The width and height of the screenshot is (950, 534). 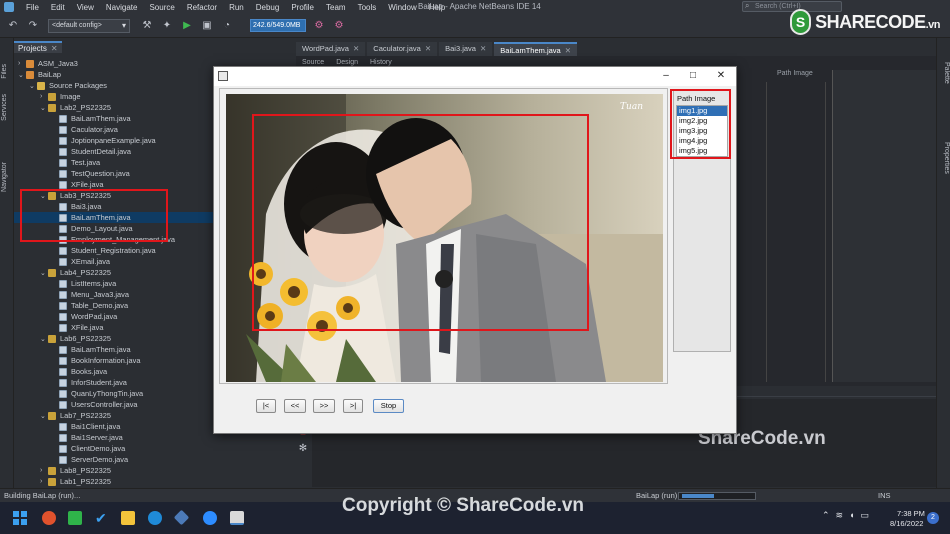 I want to click on clock-date: 8/16/2022, so click(x=906, y=523).